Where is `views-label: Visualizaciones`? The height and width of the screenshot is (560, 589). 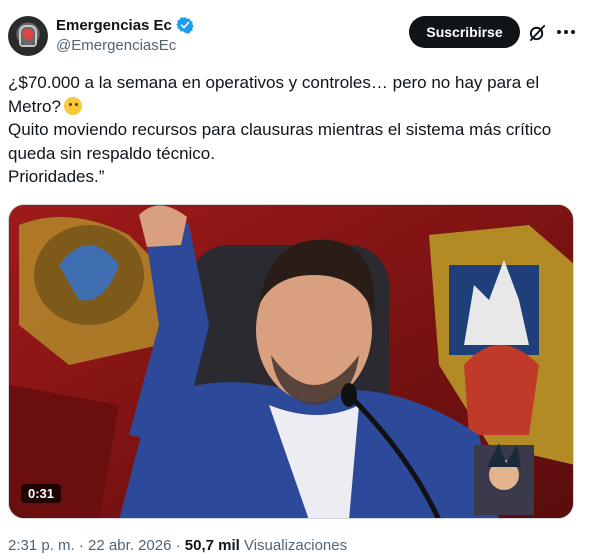
views-label: Visualizaciones is located at coordinates (293, 545).